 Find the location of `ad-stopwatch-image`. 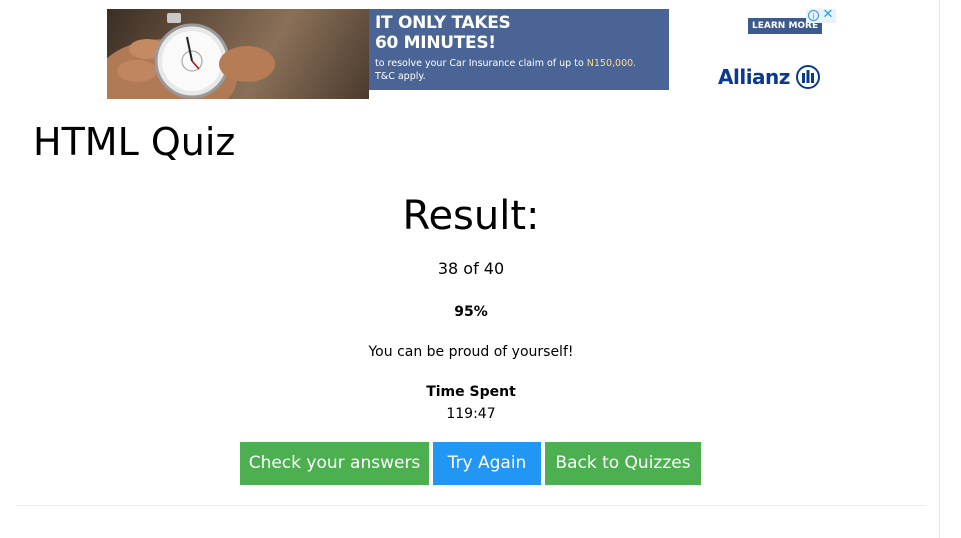

ad-stopwatch-image is located at coordinates (238, 54).